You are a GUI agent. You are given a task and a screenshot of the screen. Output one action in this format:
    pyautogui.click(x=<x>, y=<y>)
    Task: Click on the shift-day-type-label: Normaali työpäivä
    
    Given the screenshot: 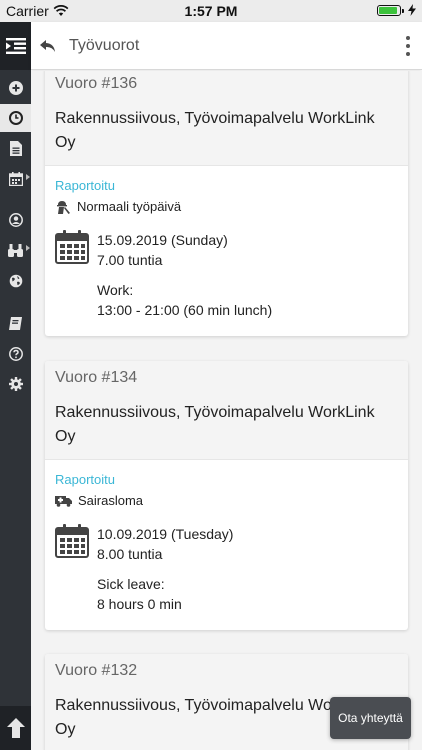 What is the action you would take?
    pyautogui.click(x=129, y=206)
    